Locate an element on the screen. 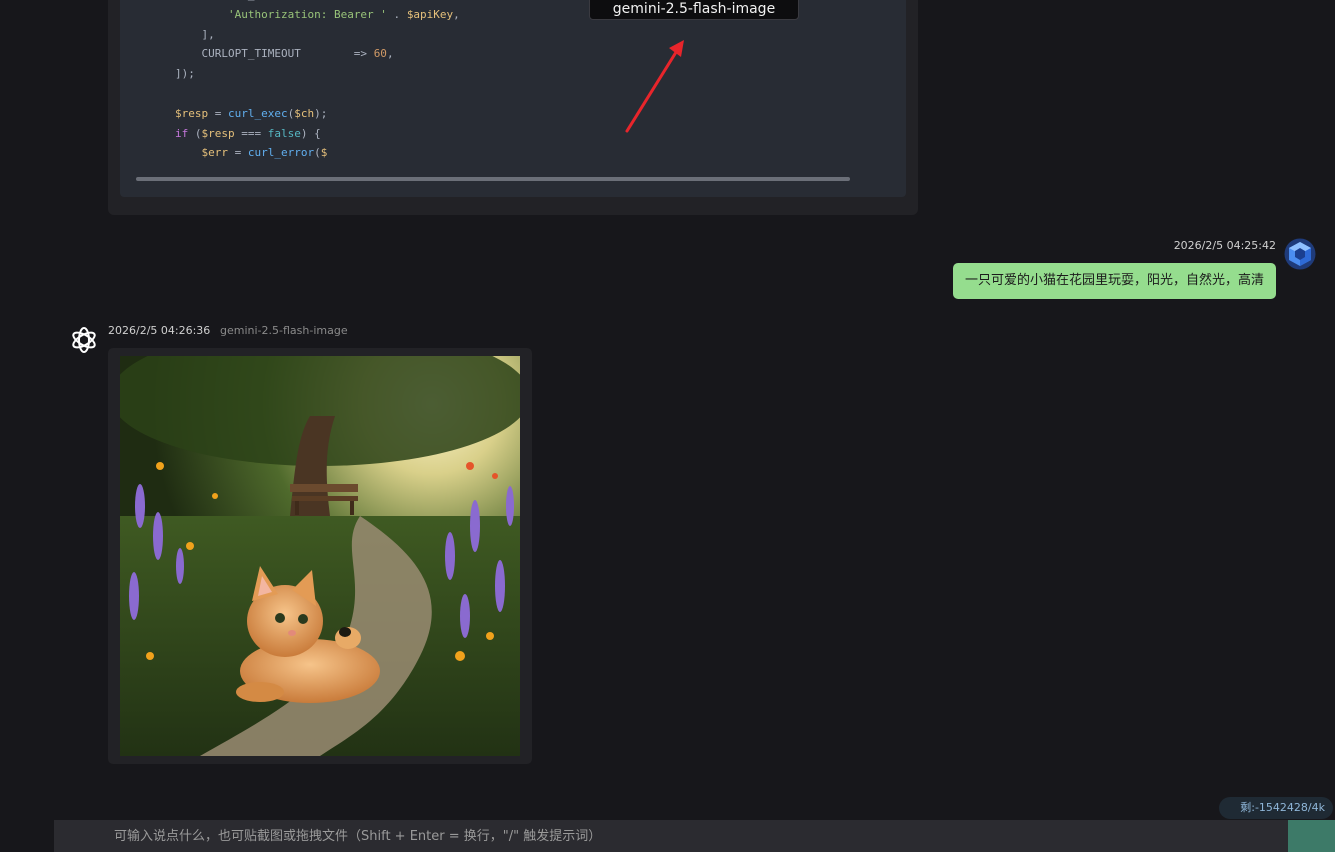  chat-input is located at coordinates (694, 836).